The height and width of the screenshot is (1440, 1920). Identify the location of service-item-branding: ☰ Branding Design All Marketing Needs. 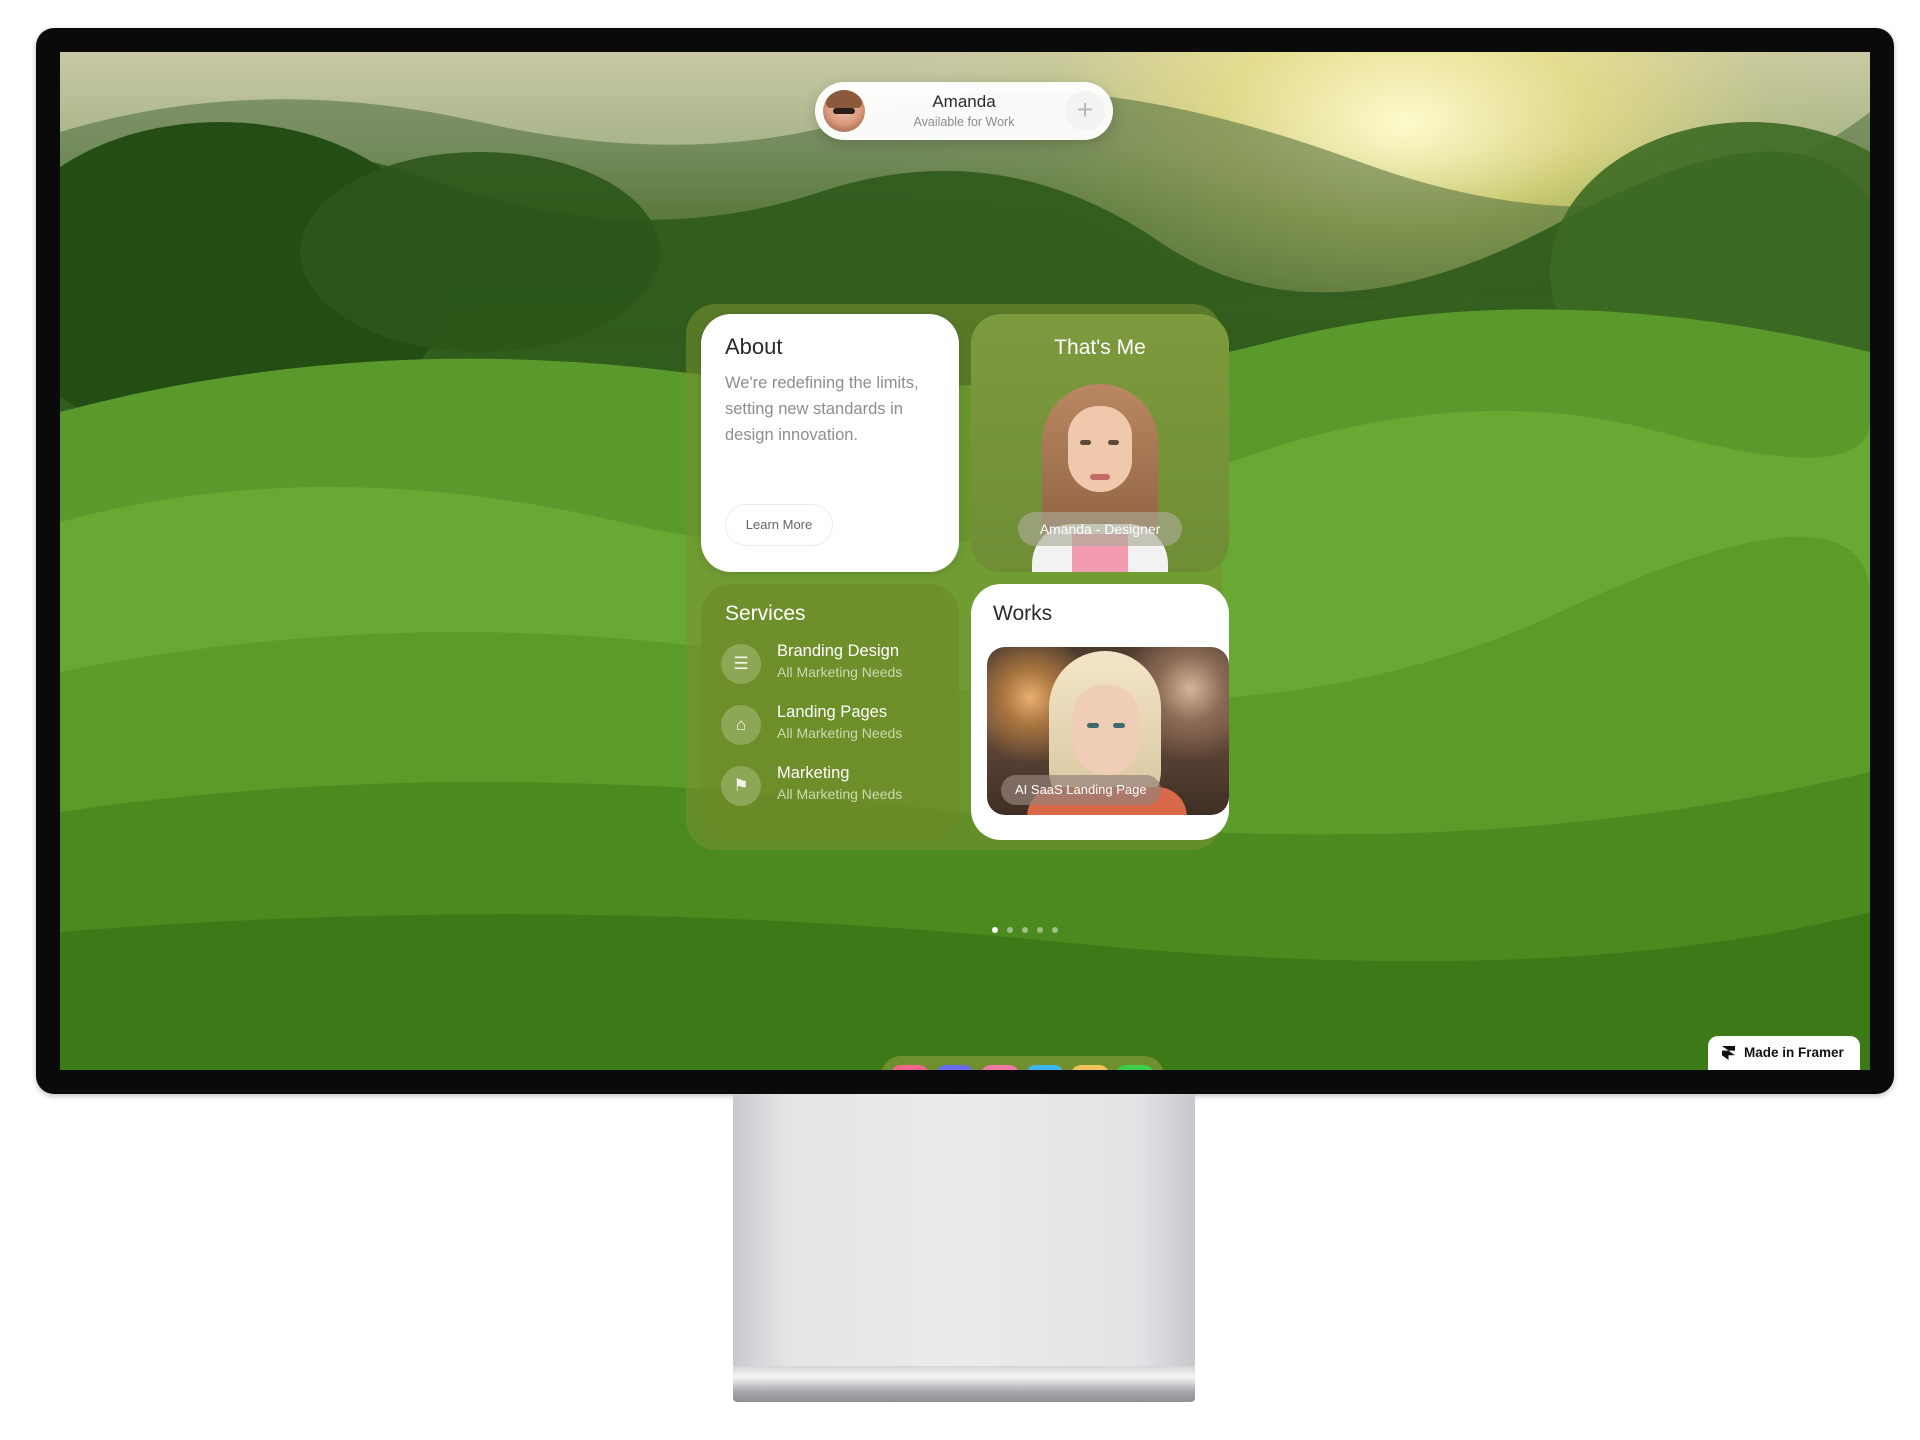
(836, 663).